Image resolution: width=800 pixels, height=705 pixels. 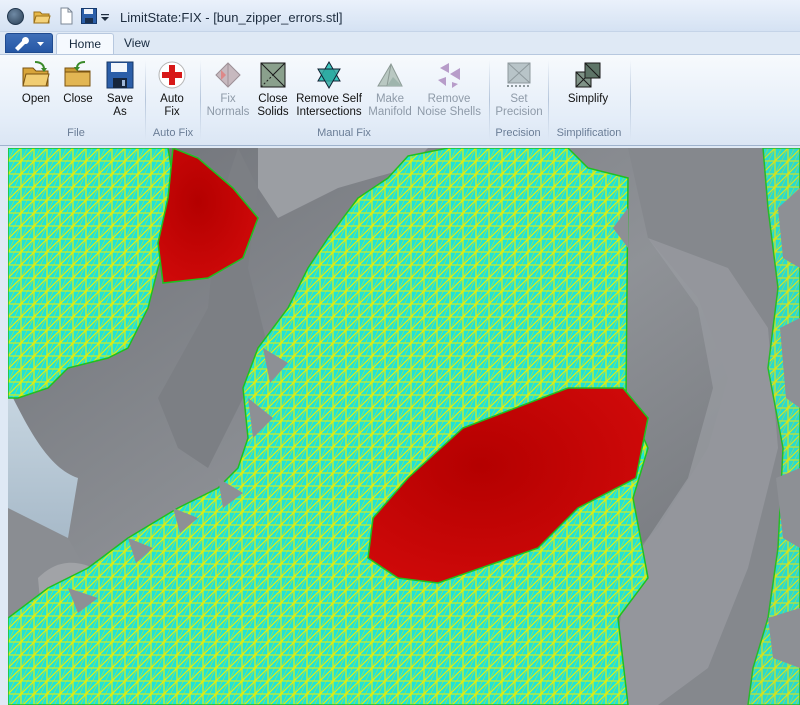 What do you see at coordinates (120, 99) in the screenshot?
I see `save-as-label-line1: Save` at bounding box center [120, 99].